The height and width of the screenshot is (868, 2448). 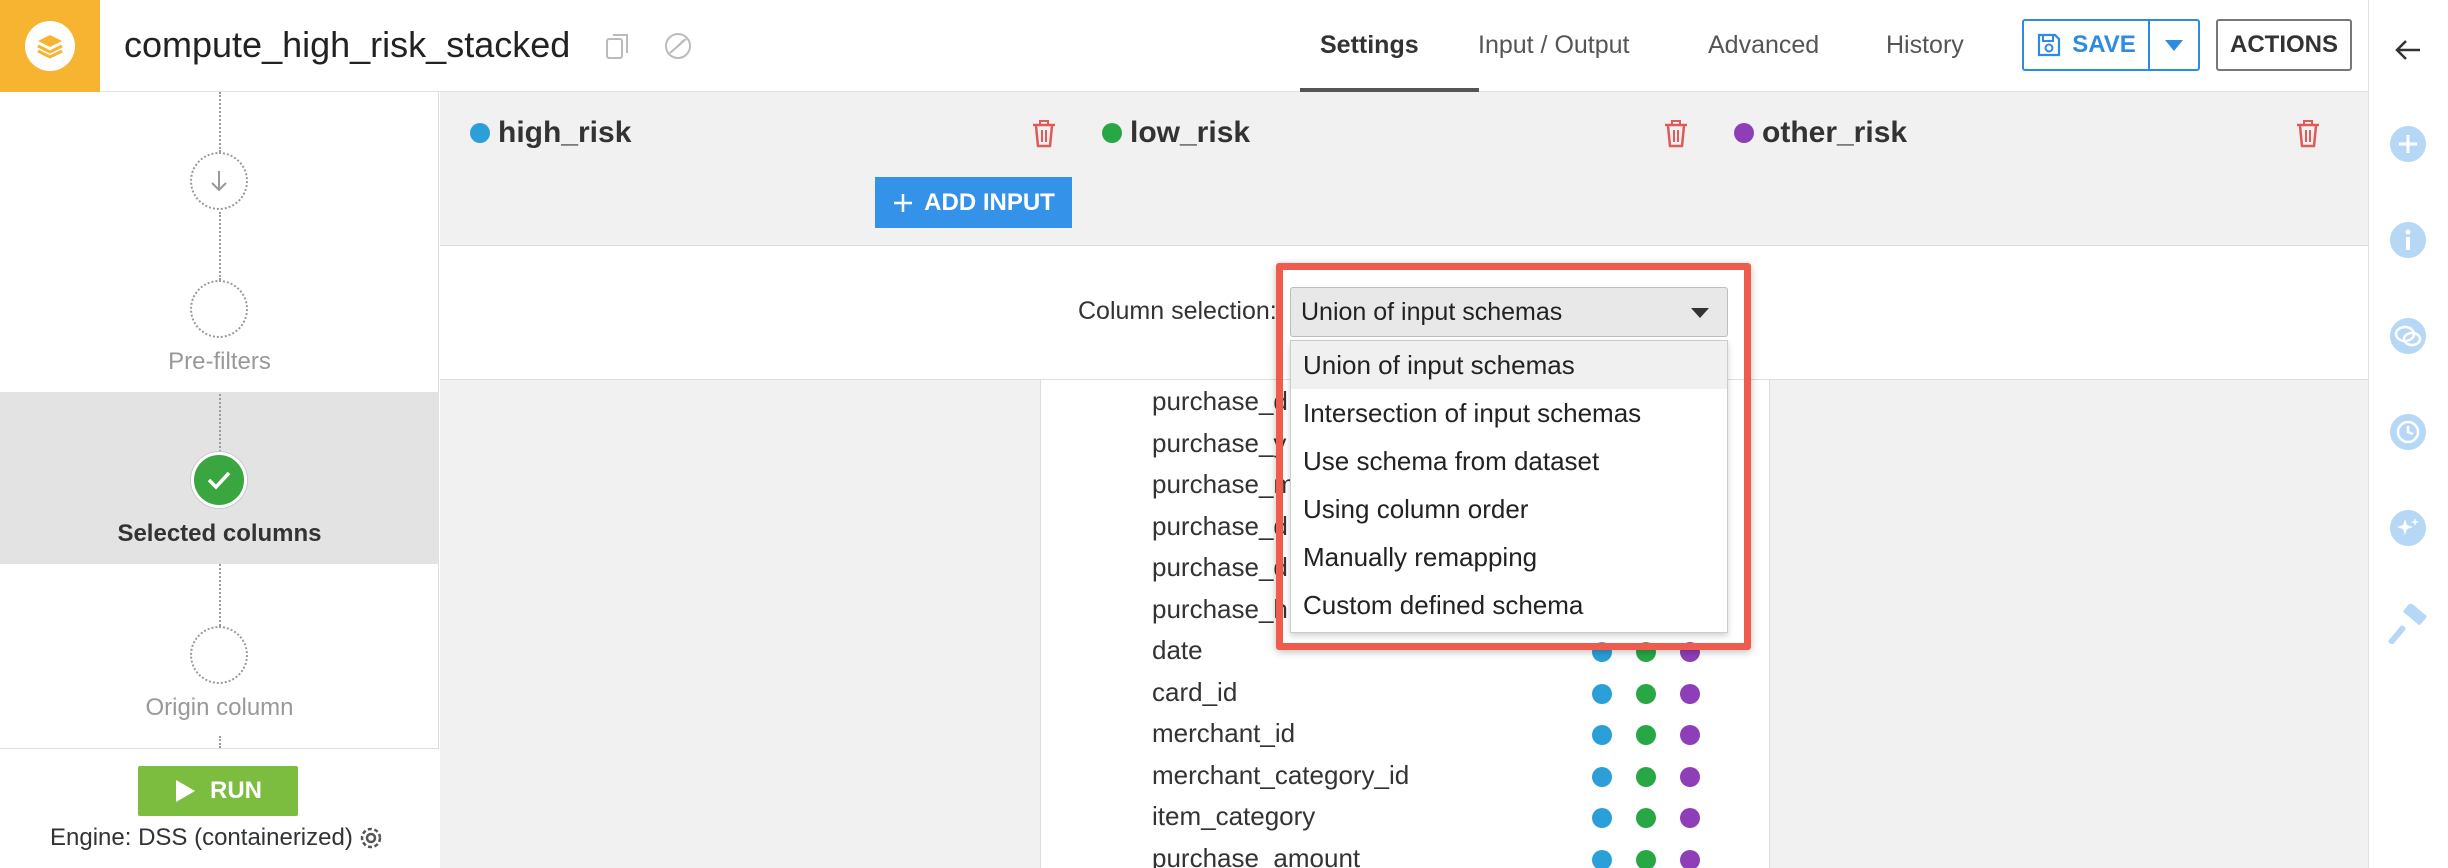 What do you see at coordinates (1452, 854) in the screenshot?
I see `column-row: purchase_amount` at bounding box center [1452, 854].